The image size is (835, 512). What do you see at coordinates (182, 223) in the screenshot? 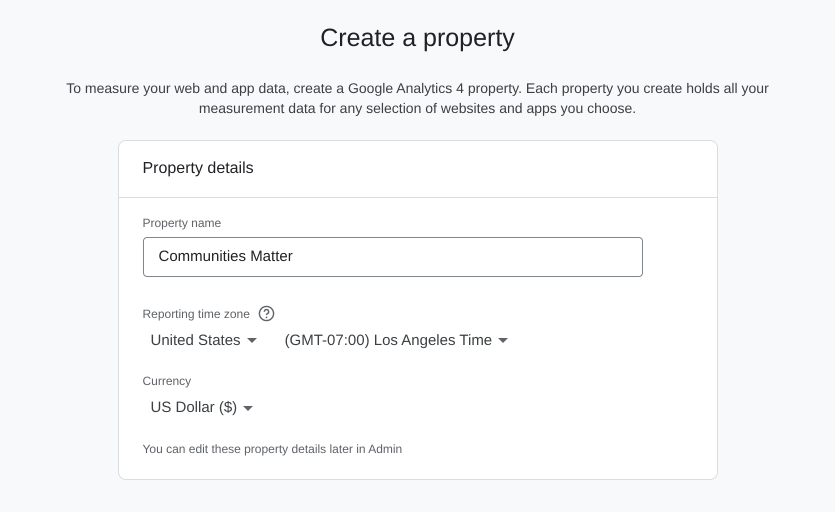
I see `field-label: Property name` at bounding box center [182, 223].